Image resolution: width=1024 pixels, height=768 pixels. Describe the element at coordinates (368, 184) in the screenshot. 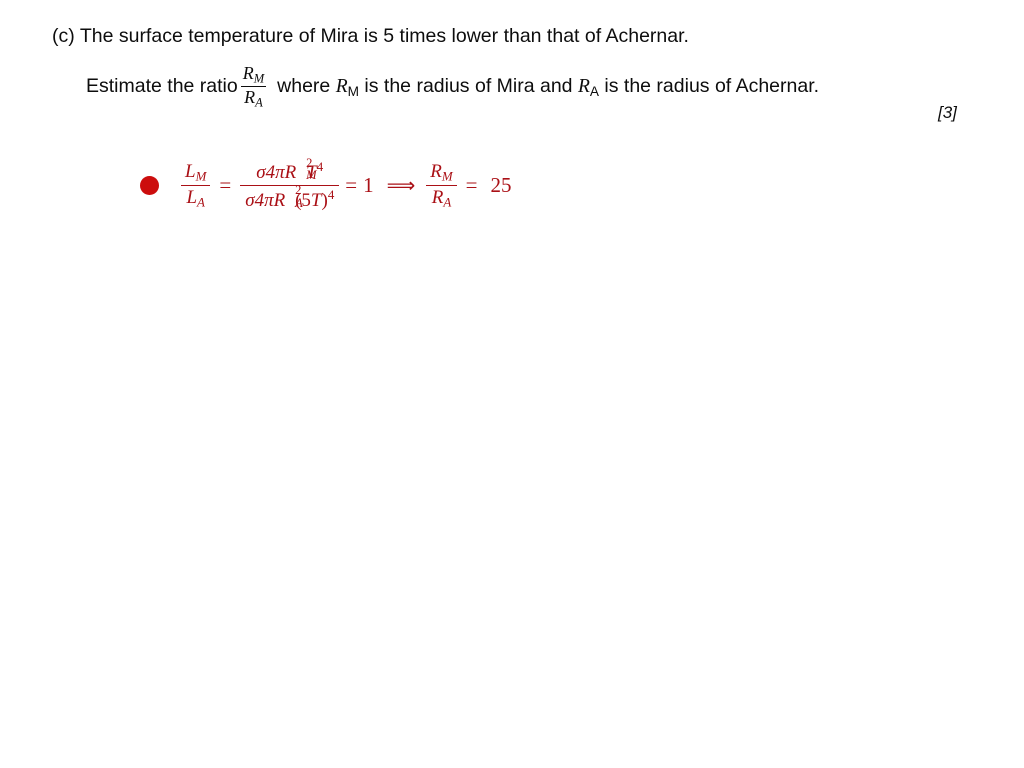

I see `value-one: 1` at that location.